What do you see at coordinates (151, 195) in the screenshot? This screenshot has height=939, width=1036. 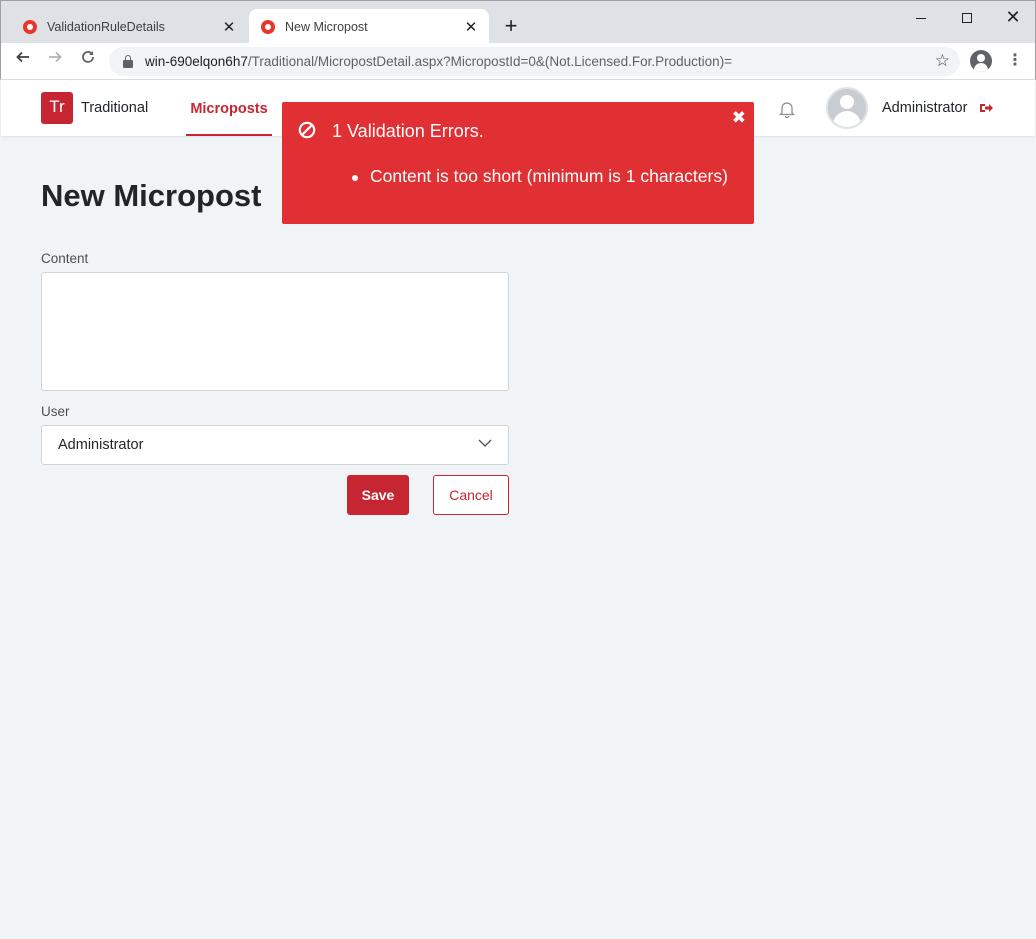 I see `page-title: New Micropost` at bounding box center [151, 195].